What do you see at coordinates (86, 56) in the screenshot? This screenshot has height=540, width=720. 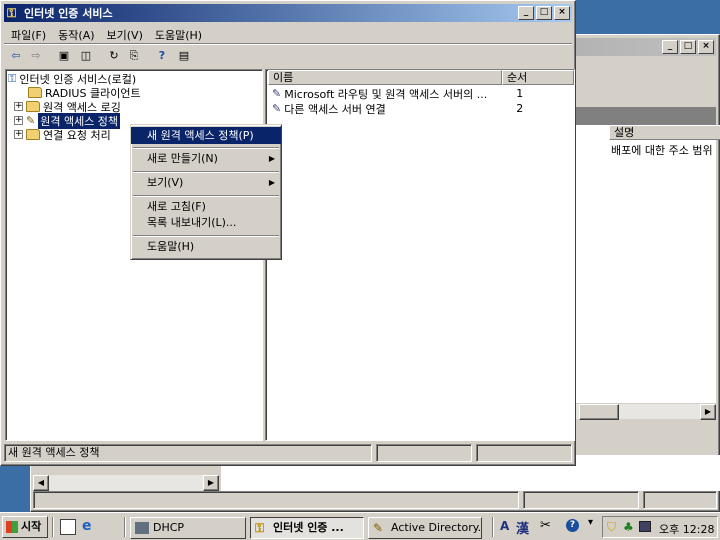 I see `show-hide-tree-icon: ◫` at bounding box center [86, 56].